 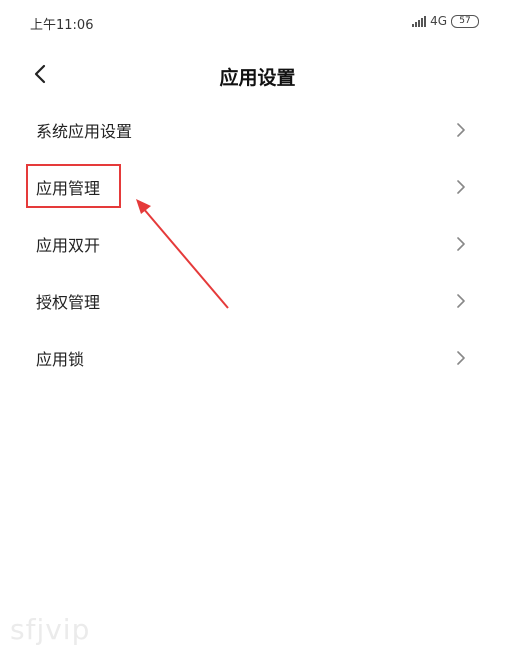 I want to click on list-item-dual-apps: 应用双开, so click(x=257, y=243).